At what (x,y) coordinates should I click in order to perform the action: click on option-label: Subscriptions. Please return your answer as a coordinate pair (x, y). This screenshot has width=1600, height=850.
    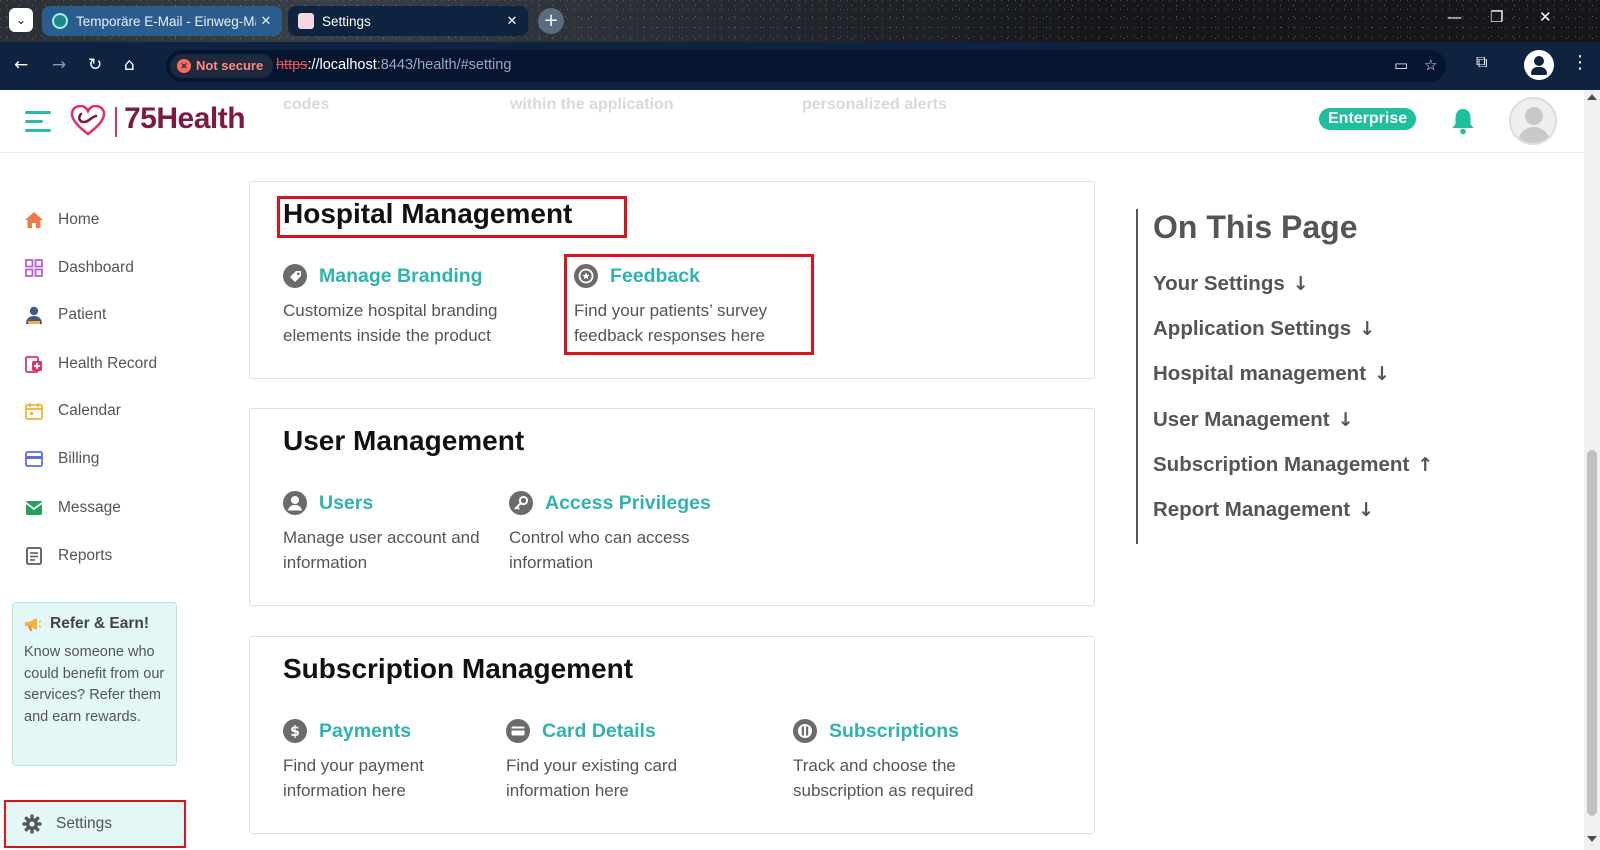
    Looking at the image, I should click on (894, 731).